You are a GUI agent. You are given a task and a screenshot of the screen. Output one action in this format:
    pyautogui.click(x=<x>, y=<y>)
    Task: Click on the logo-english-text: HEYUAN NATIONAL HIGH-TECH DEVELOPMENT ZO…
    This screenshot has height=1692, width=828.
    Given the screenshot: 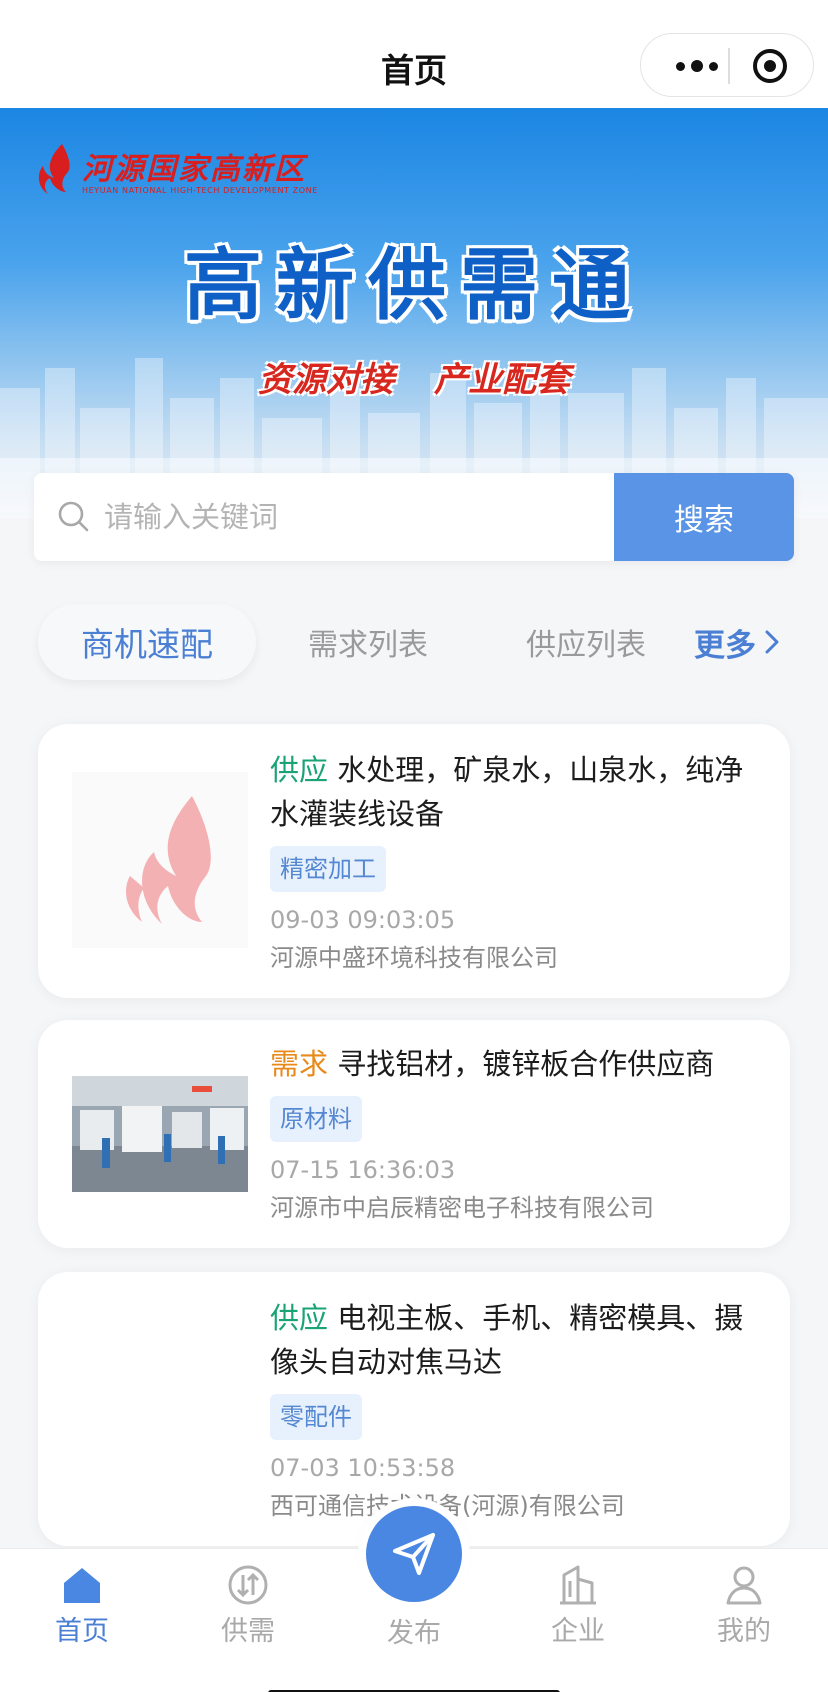 What is the action you would take?
    pyautogui.click(x=200, y=190)
    